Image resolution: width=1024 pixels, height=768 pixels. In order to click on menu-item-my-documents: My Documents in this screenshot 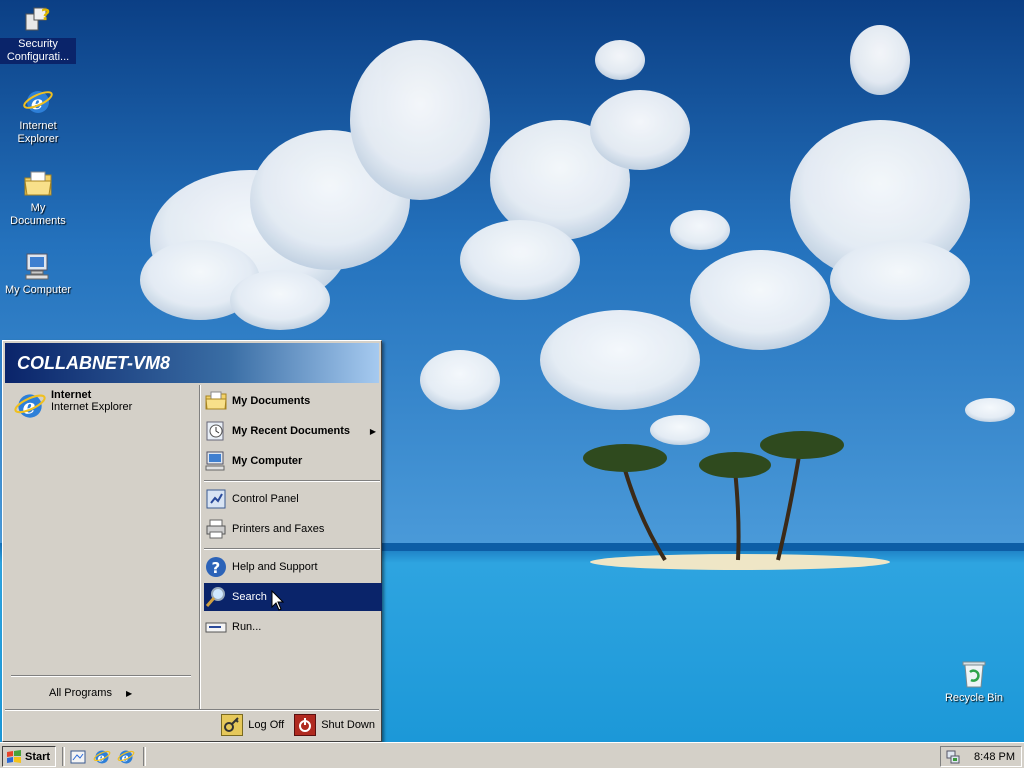, I will do `click(292, 401)`.